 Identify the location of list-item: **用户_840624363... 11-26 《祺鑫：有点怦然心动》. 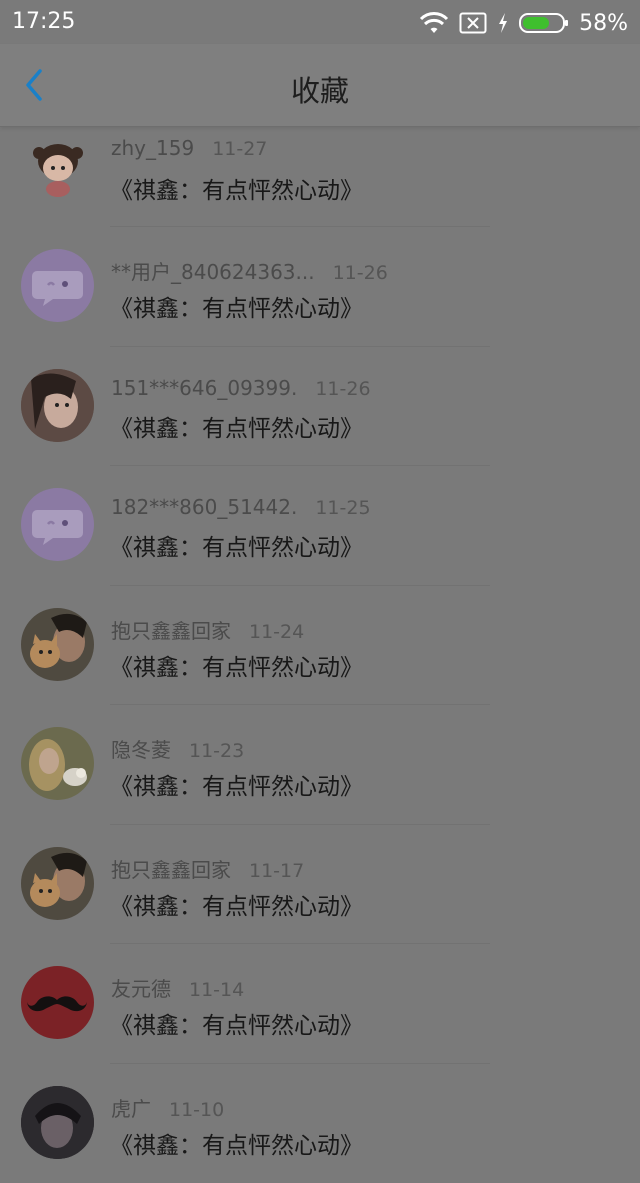
(320, 287).